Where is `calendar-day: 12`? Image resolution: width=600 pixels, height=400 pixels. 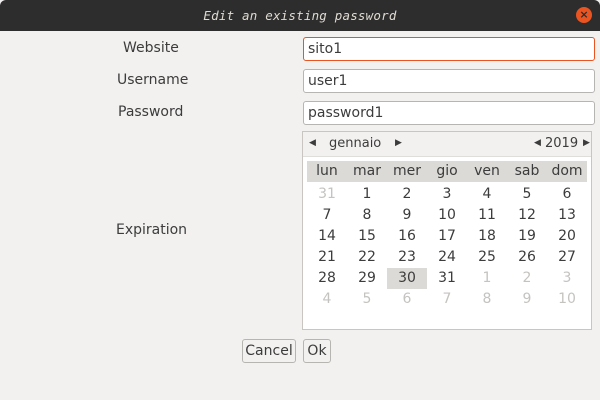 calendar-day: 12 is located at coordinates (527, 215).